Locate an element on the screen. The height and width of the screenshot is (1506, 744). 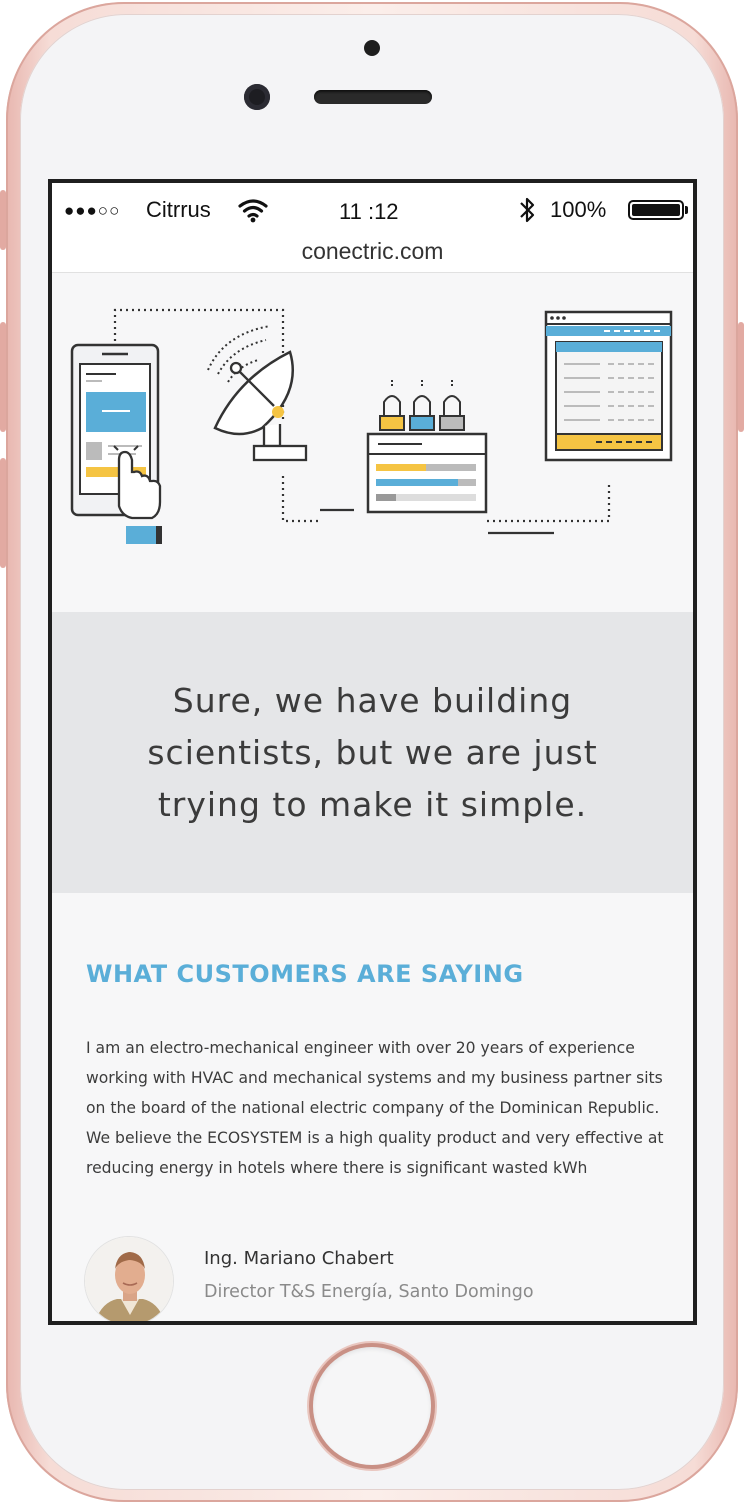
person-portrait is located at coordinates (129, 1279).